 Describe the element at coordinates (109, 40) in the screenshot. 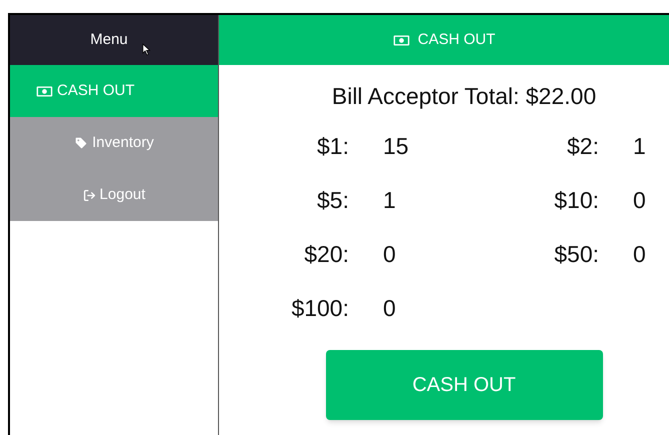

I see `menu-title: Menu` at that location.